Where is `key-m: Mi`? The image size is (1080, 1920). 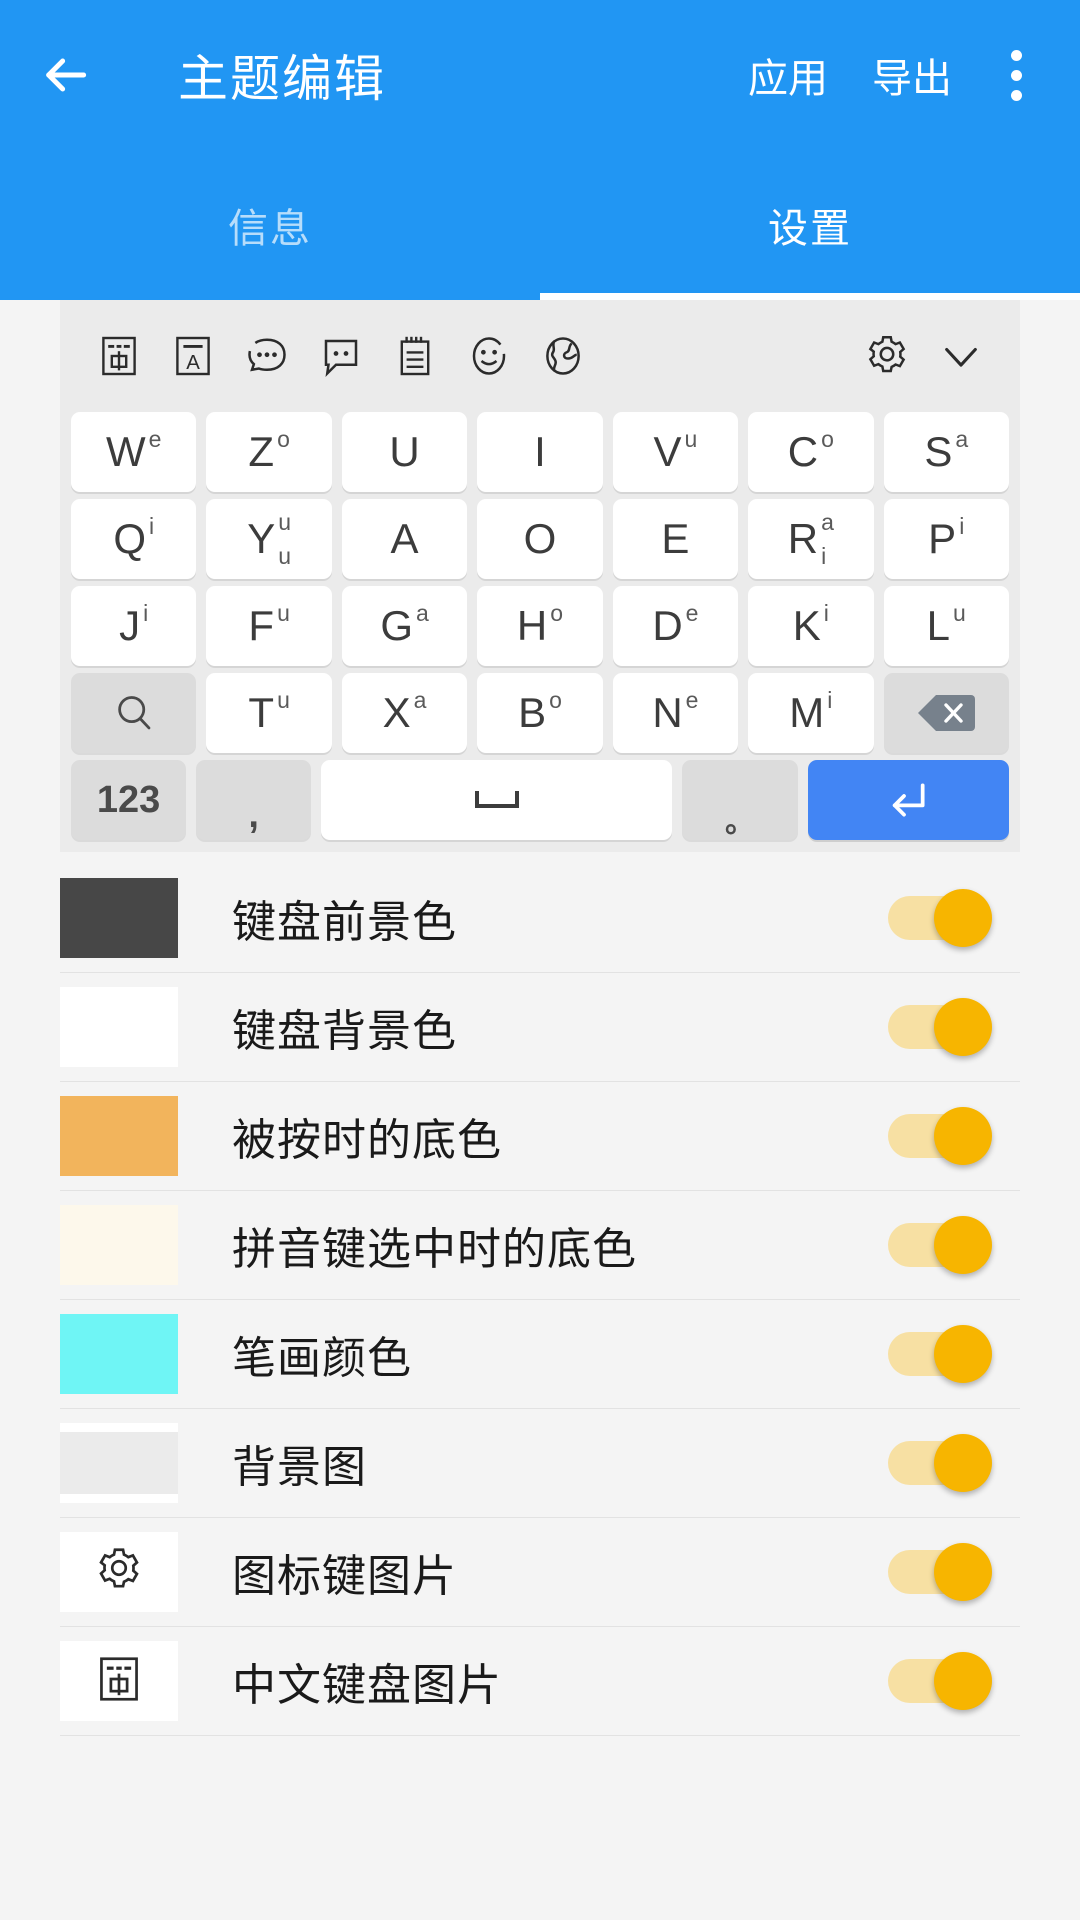 key-m: Mi is located at coordinates (811, 713).